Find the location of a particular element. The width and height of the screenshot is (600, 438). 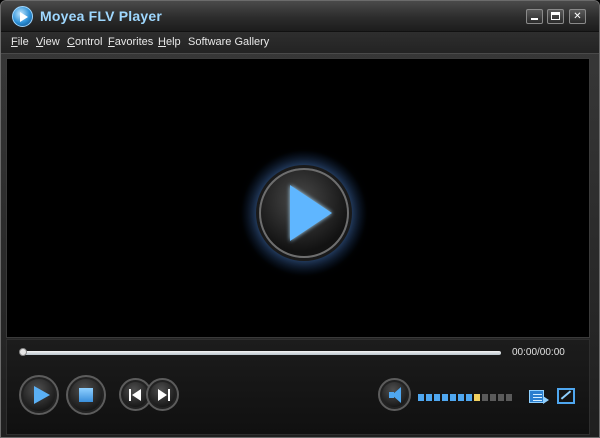

mute-button is located at coordinates (394, 394).